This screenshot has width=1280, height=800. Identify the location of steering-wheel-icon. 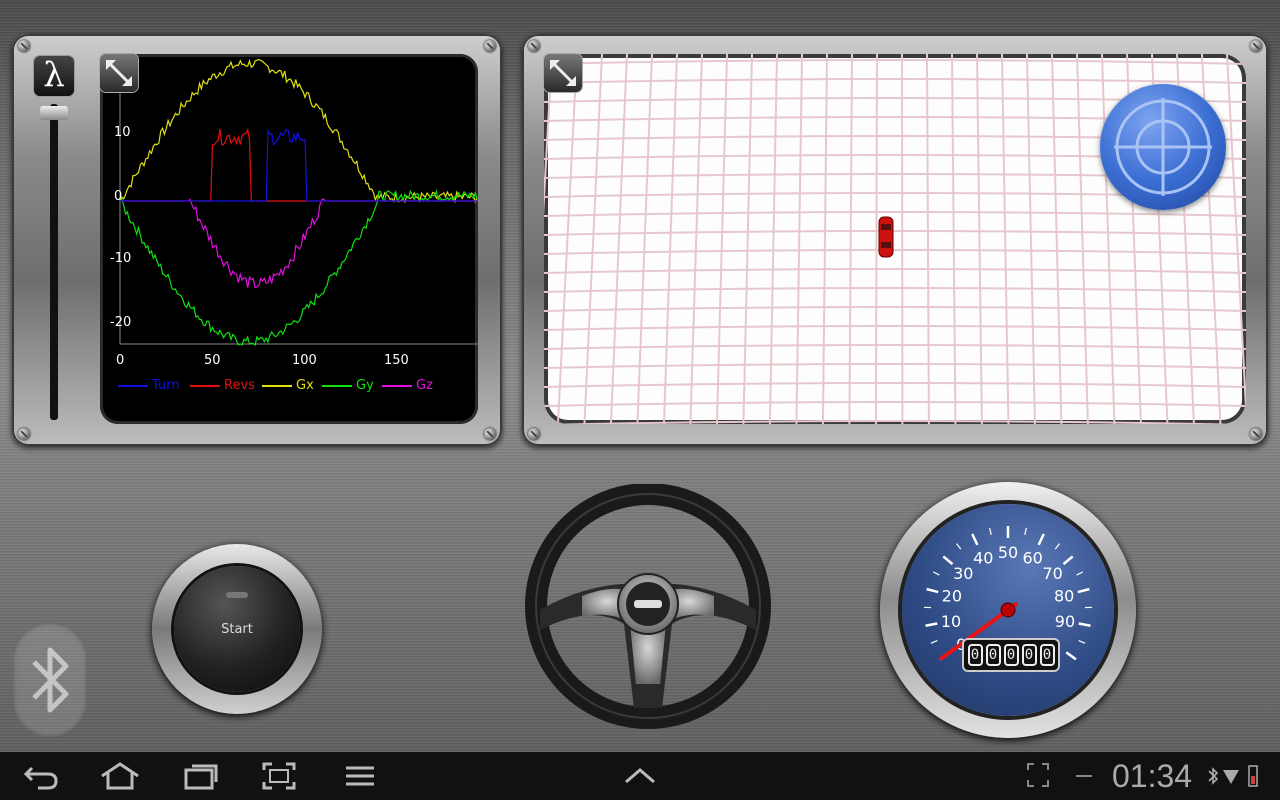
(648, 606).